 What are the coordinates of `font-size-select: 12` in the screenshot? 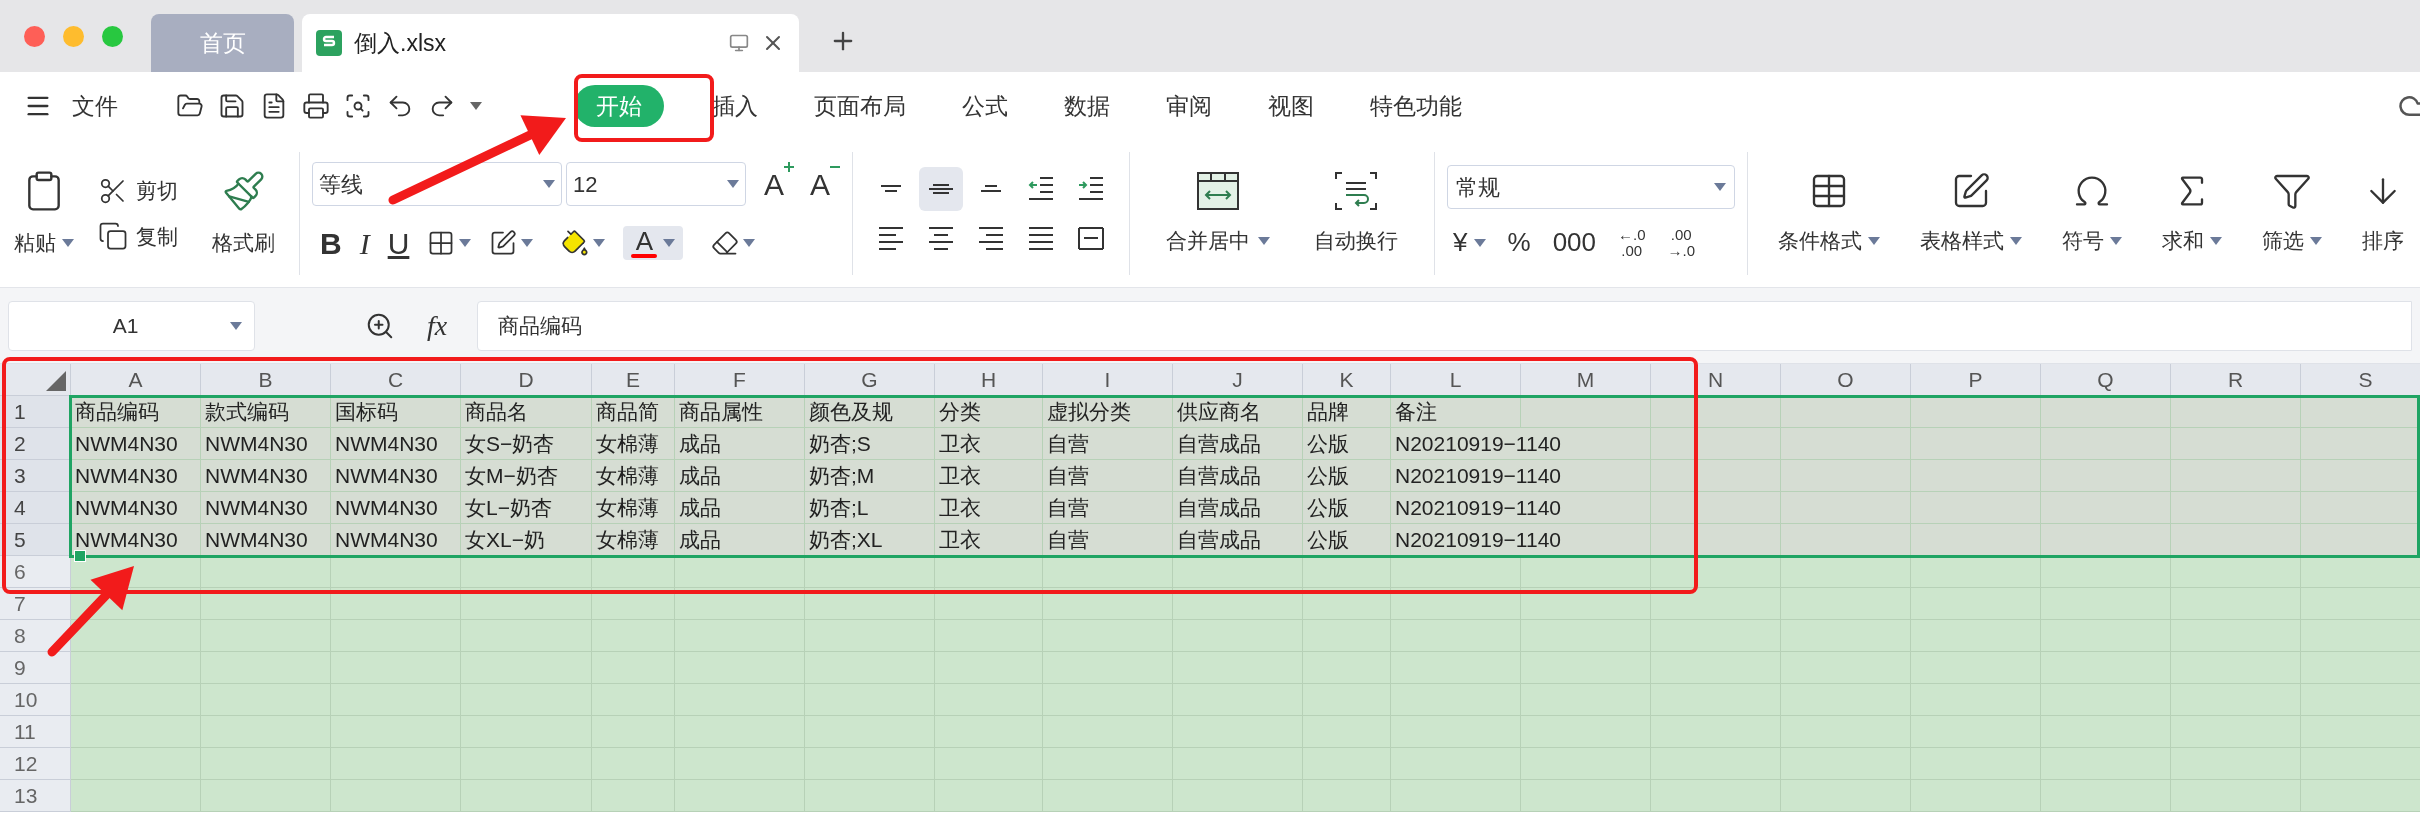 It's located at (656, 184).